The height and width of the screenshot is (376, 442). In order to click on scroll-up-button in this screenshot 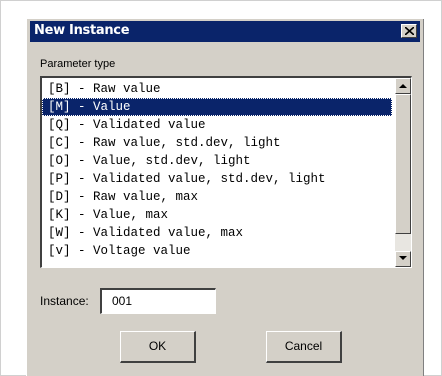, I will do `click(403, 86)`.